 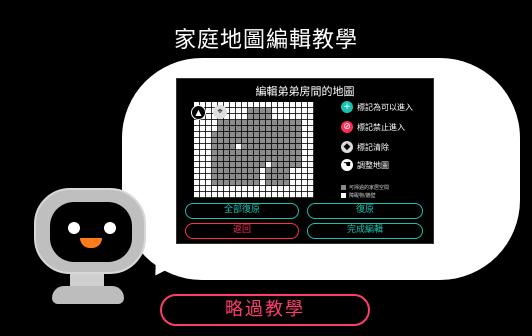 What do you see at coordinates (198, 112) in the screenshot?
I see `compass-icon: ▲` at bounding box center [198, 112].